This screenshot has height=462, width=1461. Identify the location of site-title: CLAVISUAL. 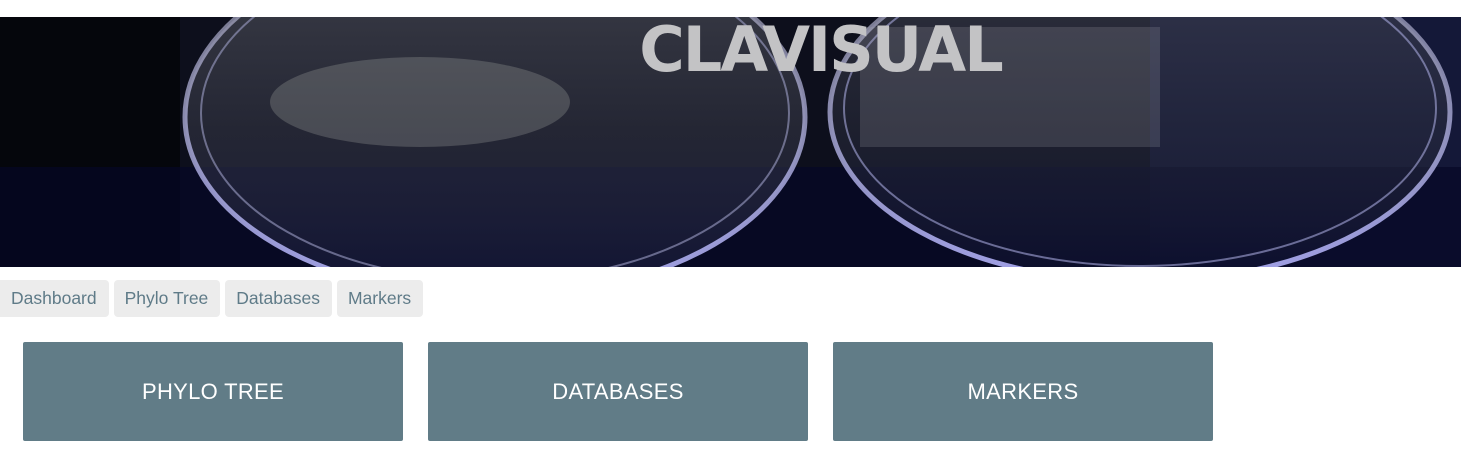
(821, 51).